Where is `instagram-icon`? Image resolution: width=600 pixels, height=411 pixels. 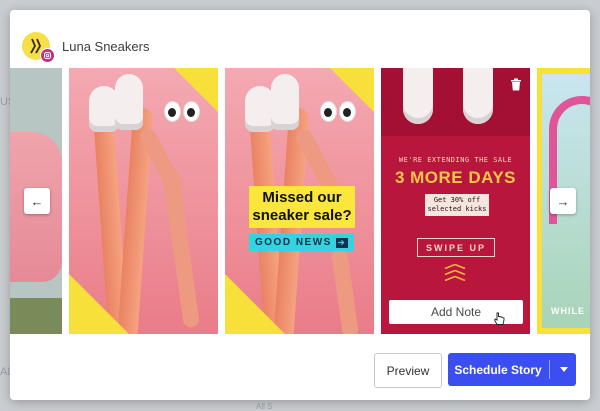
instagram-icon is located at coordinates (47, 55).